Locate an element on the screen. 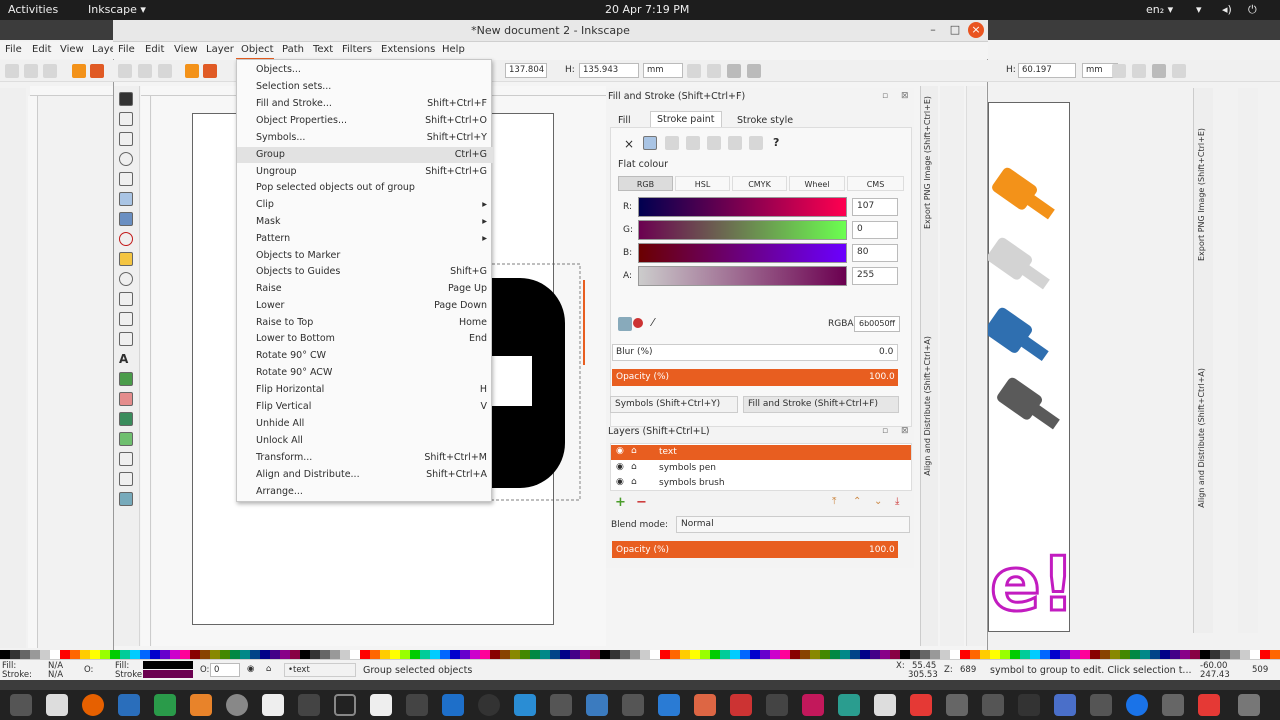 The image size is (1280, 720). swatch-icon is located at coordinates (756, 143).